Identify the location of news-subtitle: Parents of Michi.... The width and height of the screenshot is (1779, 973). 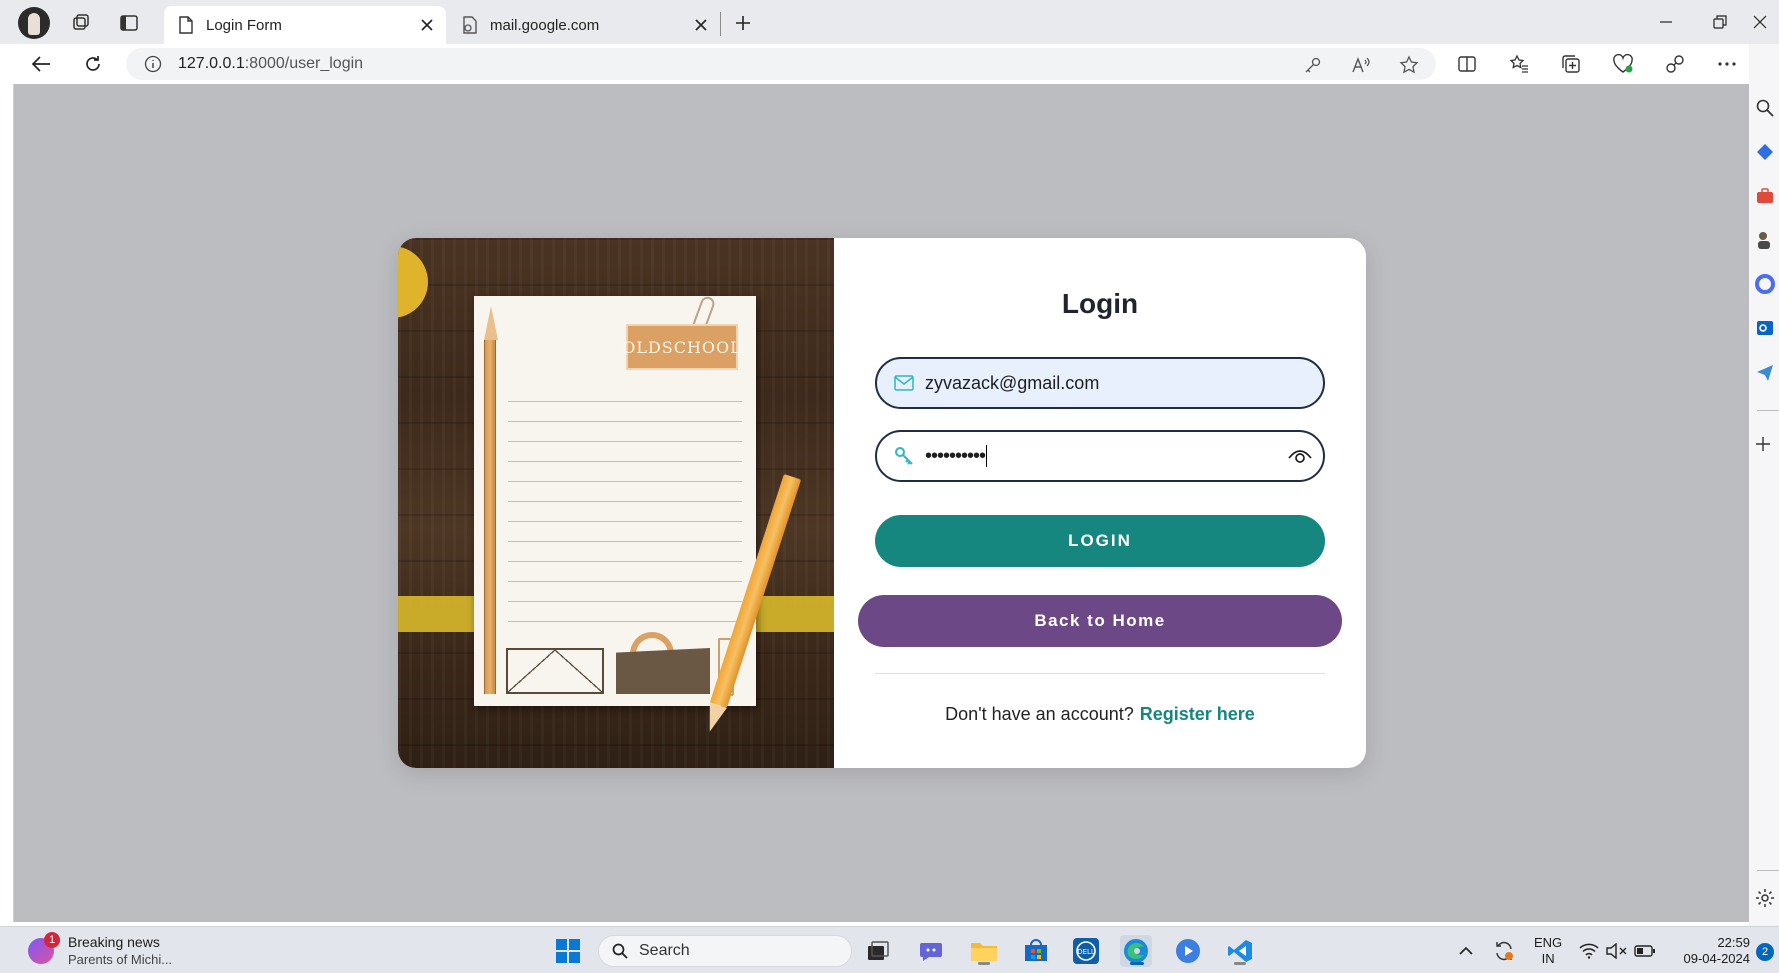
(120, 959).